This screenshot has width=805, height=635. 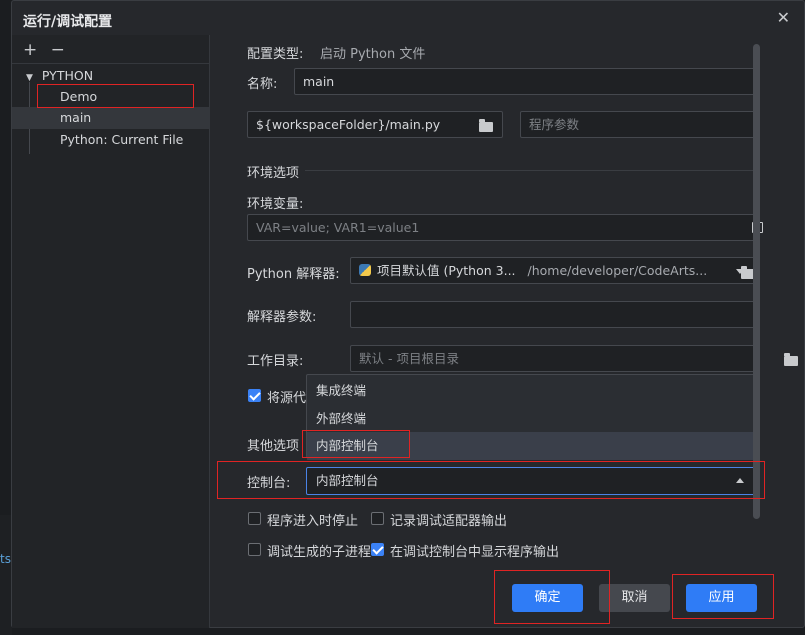 What do you see at coordinates (319, 552) in the screenshot?
I see `debug-subprocess-label: 调试生成的子进程` at bounding box center [319, 552].